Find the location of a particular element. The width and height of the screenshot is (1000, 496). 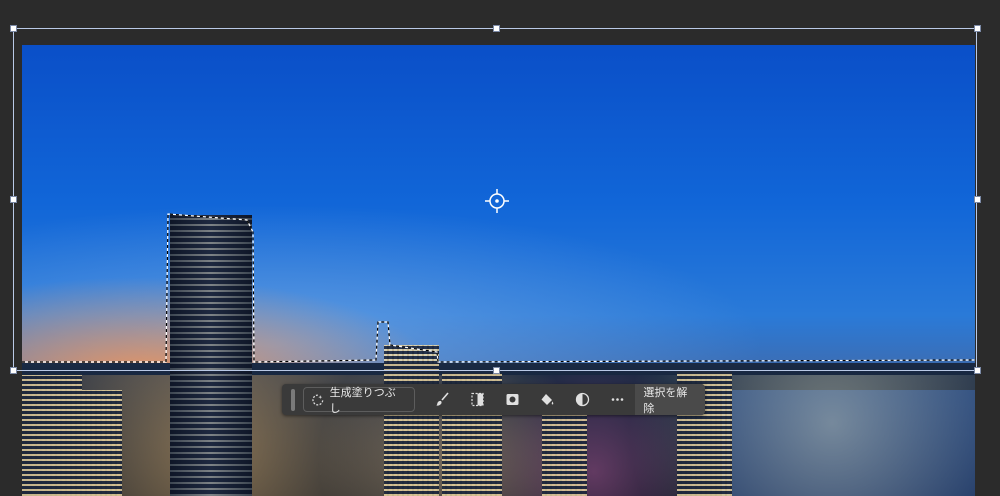

more-icon is located at coordinates (617, 399).